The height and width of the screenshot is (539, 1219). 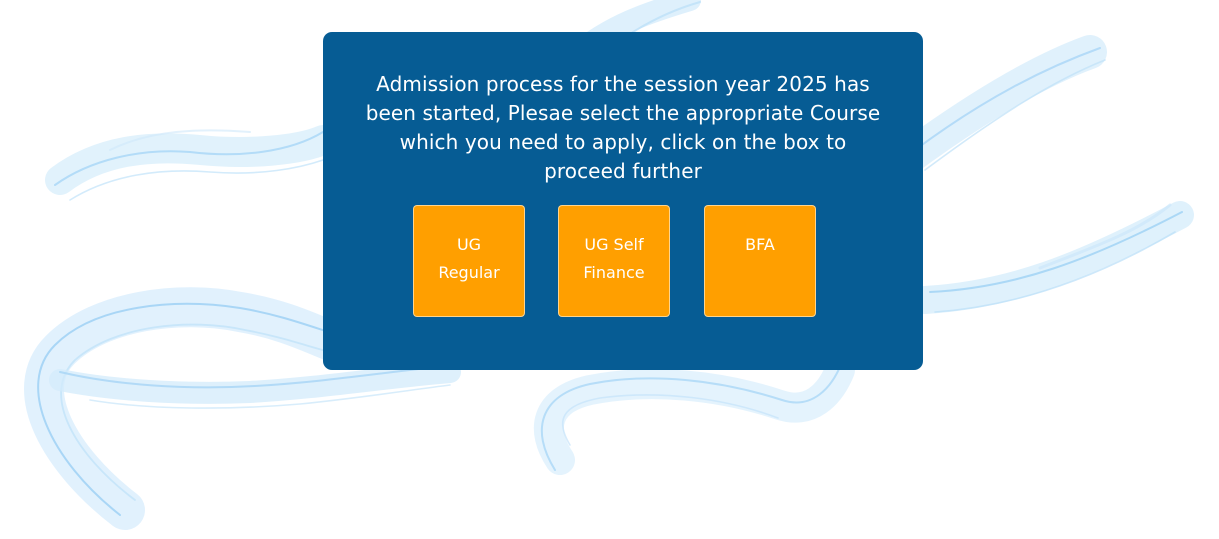 I want to click on course-label-ug-regular: UG Regular, so click(x=469, y=258).